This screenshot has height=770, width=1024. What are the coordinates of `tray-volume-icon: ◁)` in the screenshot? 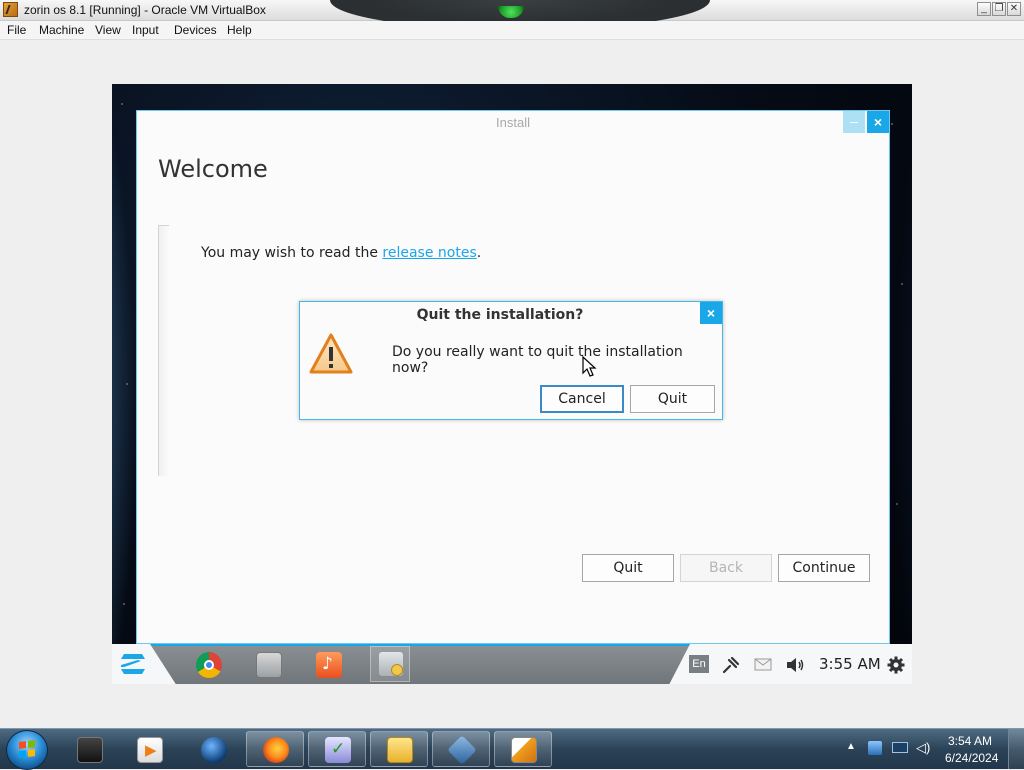 It's located at (923, 748).